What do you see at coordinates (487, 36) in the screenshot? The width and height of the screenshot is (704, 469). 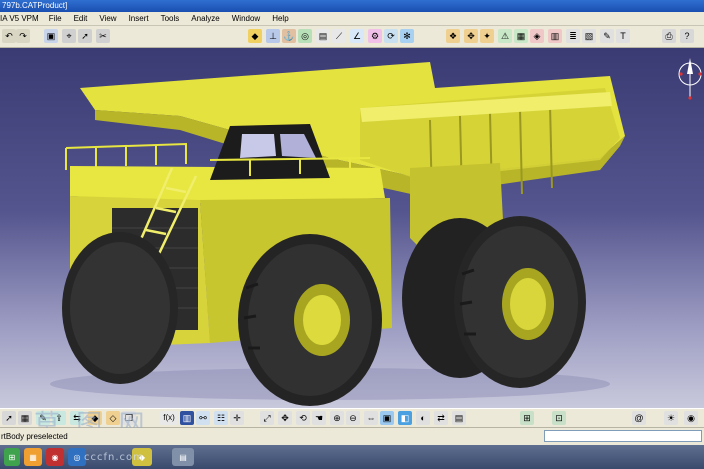 I see `explode-icon: ✦` at bounding box center [487, 36].